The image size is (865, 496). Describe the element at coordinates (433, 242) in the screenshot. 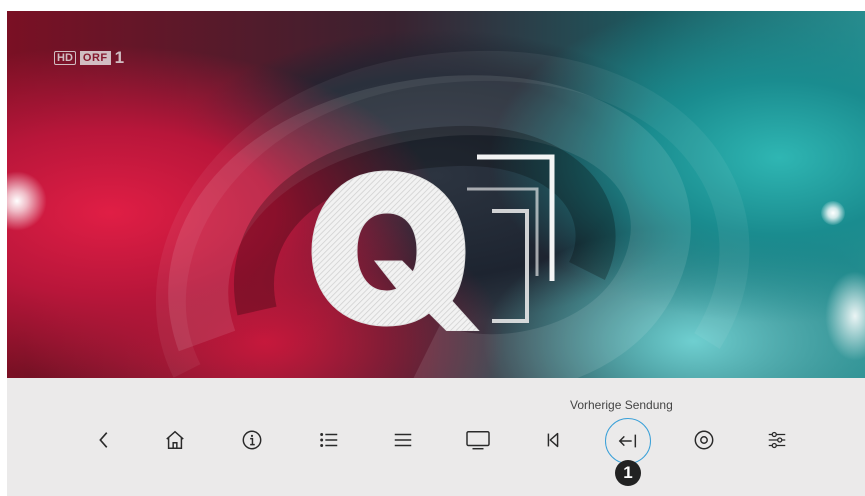

I see `program-logo-q` at that location.